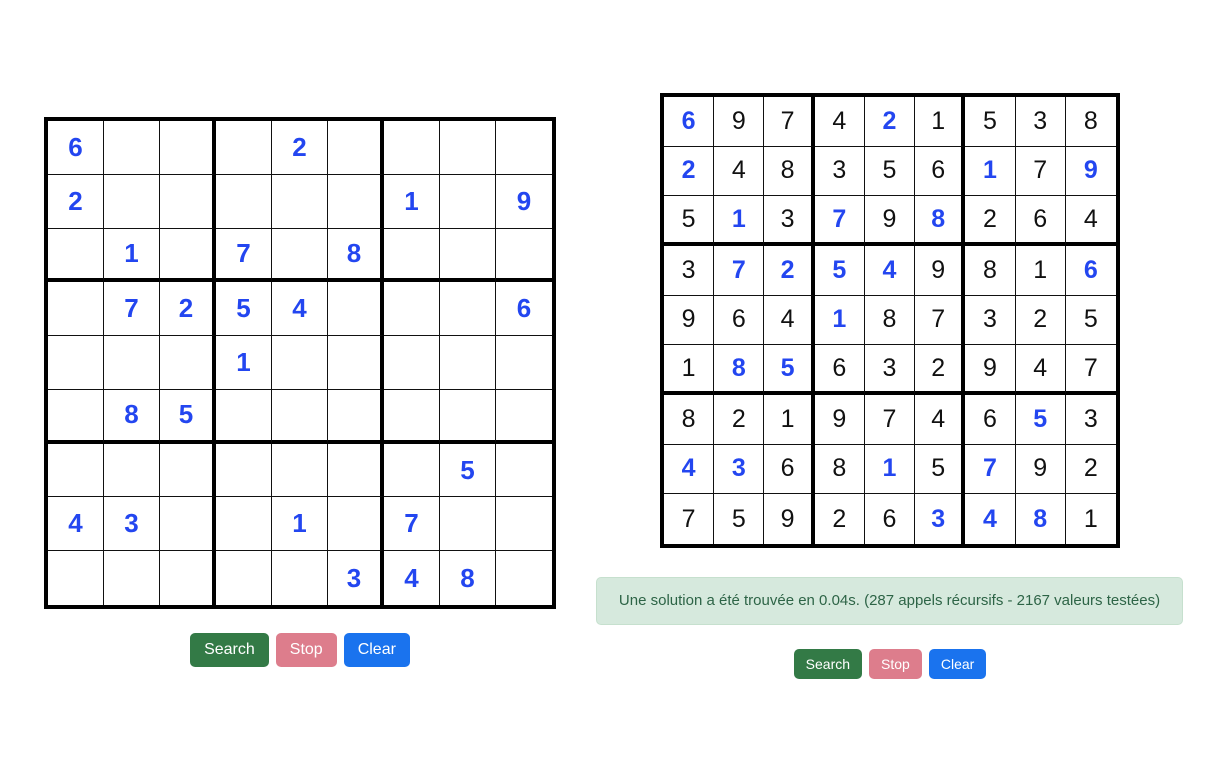  What do you see at coordinates (957, 664) in the screenshot?
I see `clear-button: Clear` at bounding box center [957, 664].